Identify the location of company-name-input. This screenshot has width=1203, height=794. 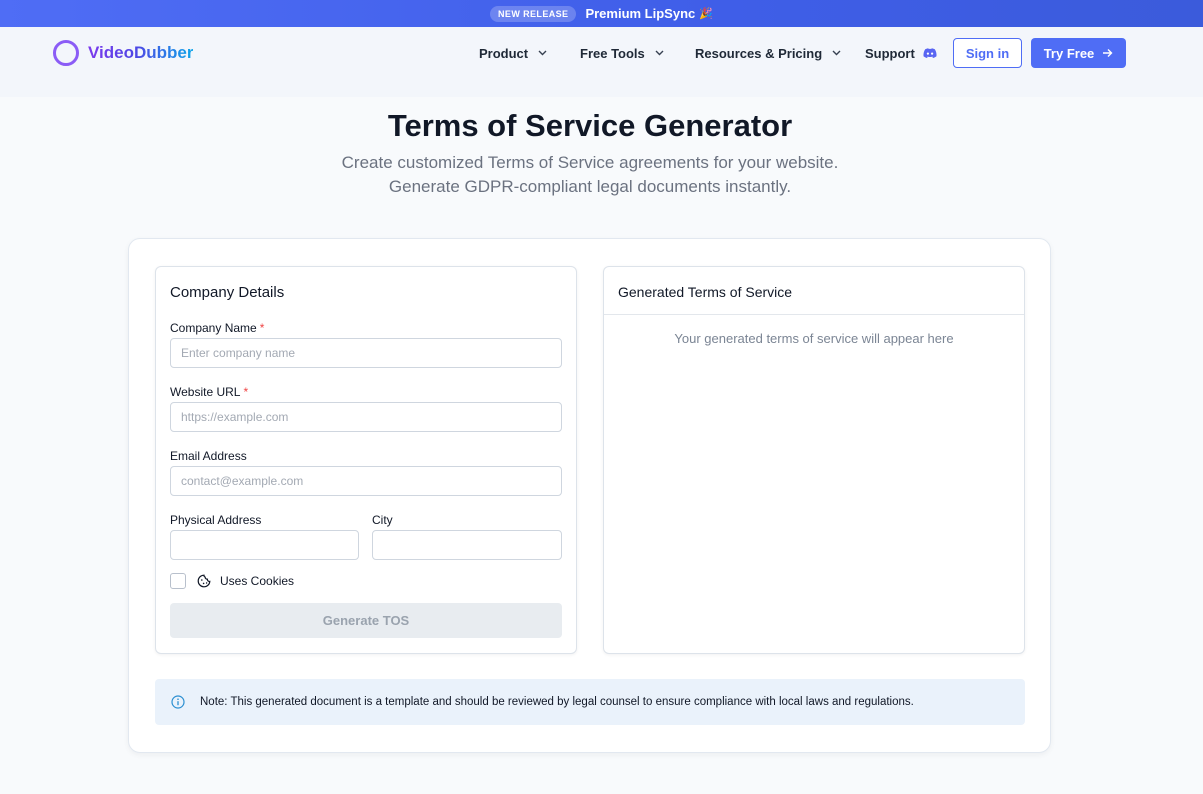
(366, 353).